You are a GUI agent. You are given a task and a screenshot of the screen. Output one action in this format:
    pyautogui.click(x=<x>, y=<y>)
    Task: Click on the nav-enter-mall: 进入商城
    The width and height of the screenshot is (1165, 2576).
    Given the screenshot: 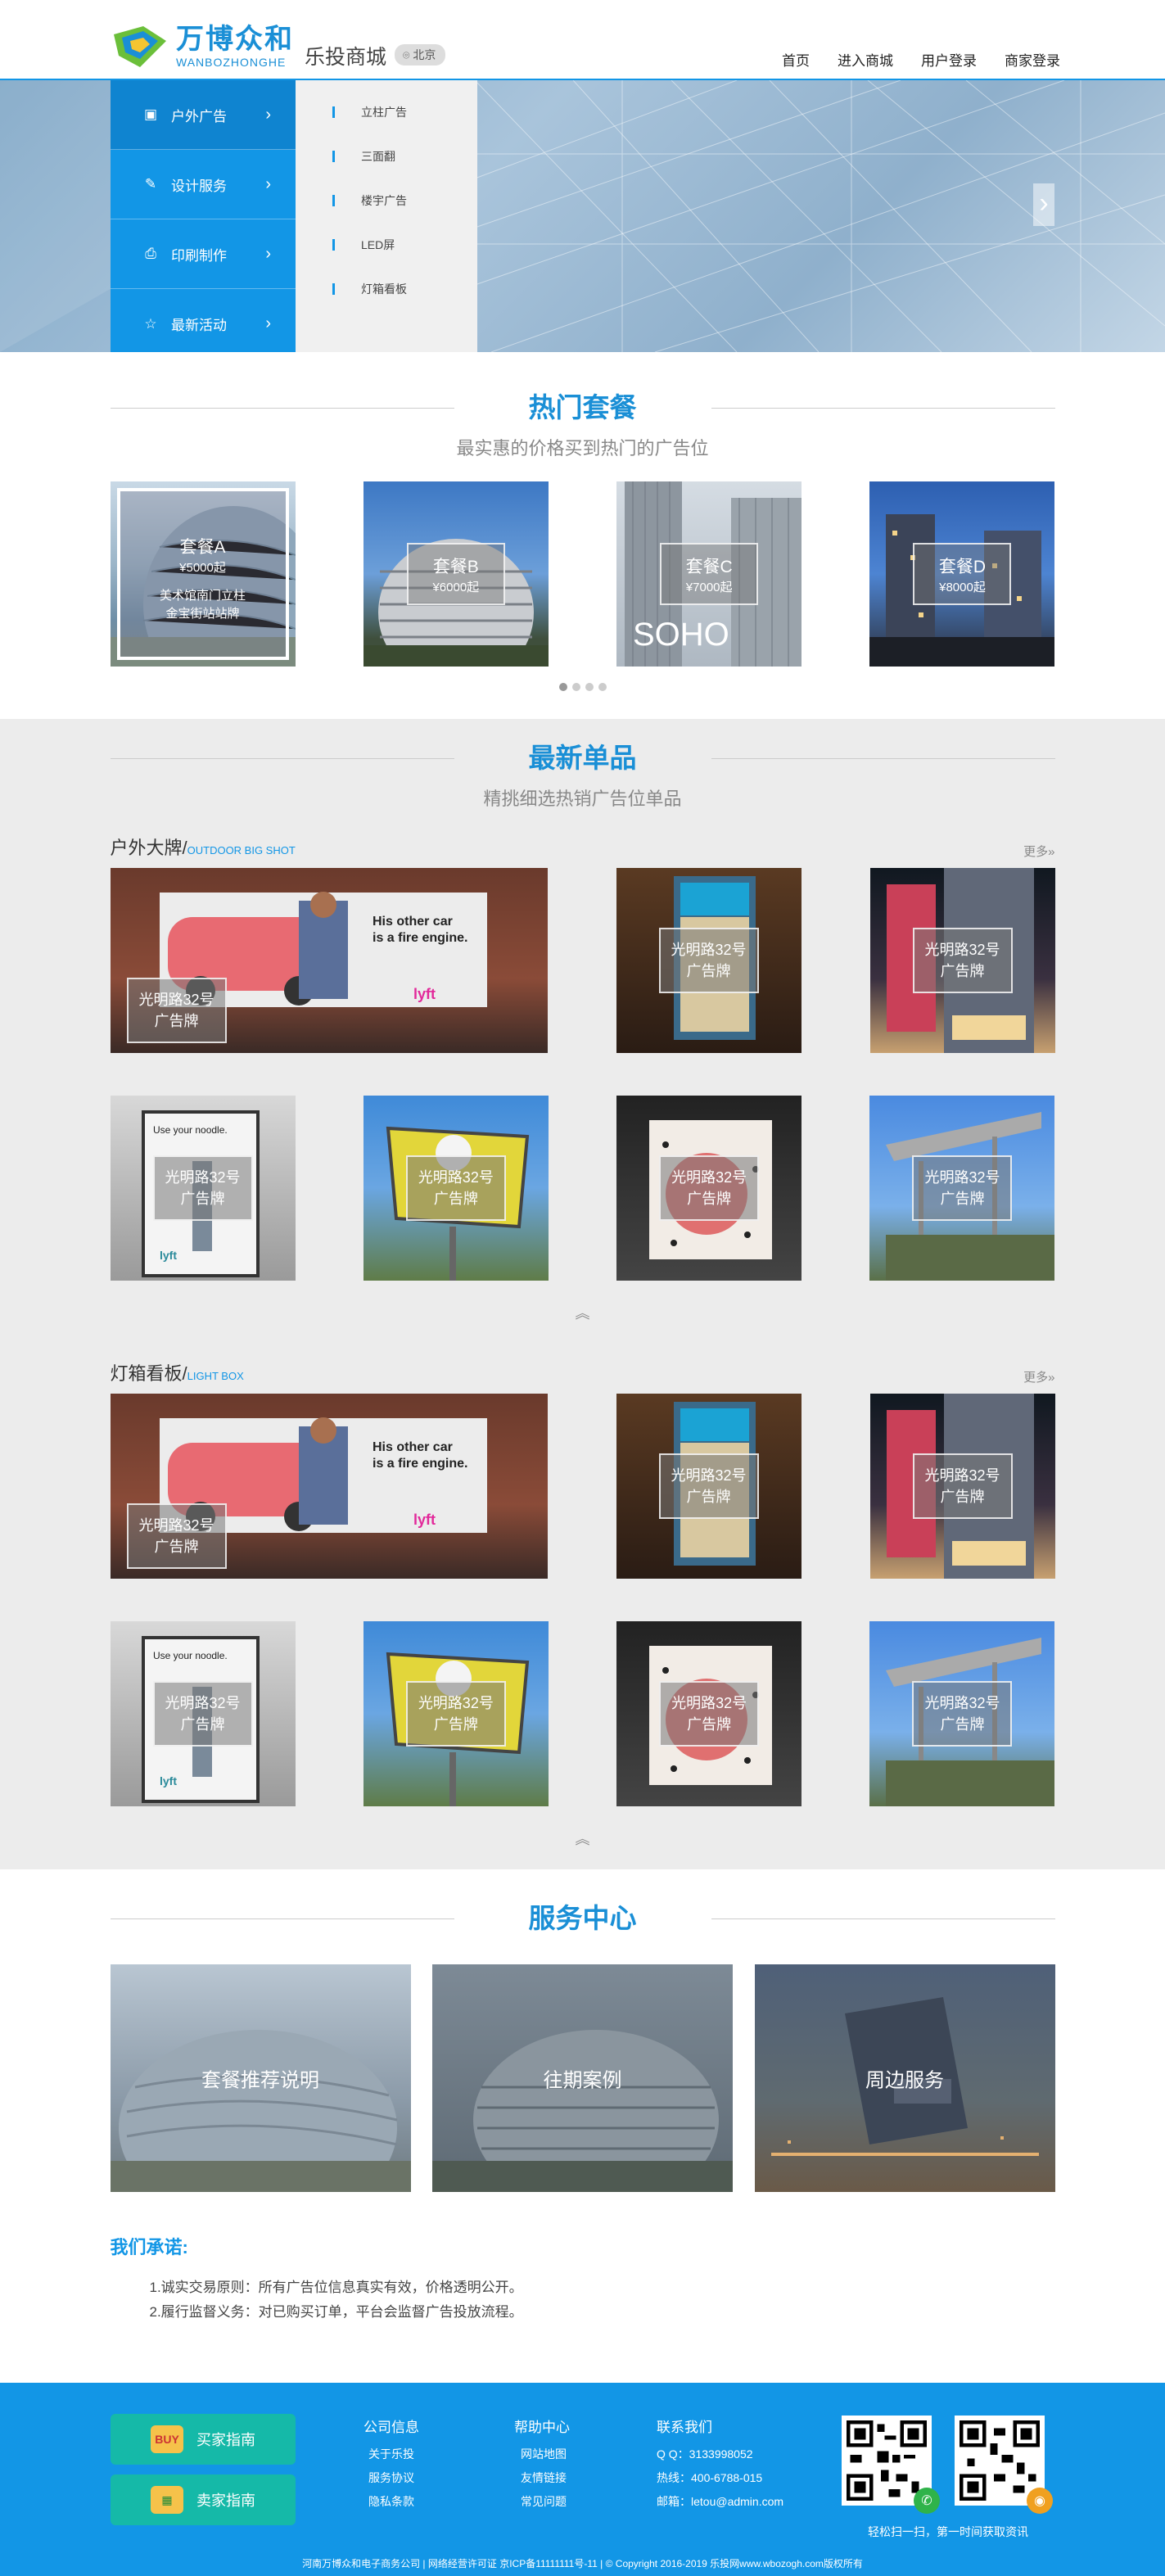 What is the action you would take?
    pyautogui.click(x=865, y=59)
    